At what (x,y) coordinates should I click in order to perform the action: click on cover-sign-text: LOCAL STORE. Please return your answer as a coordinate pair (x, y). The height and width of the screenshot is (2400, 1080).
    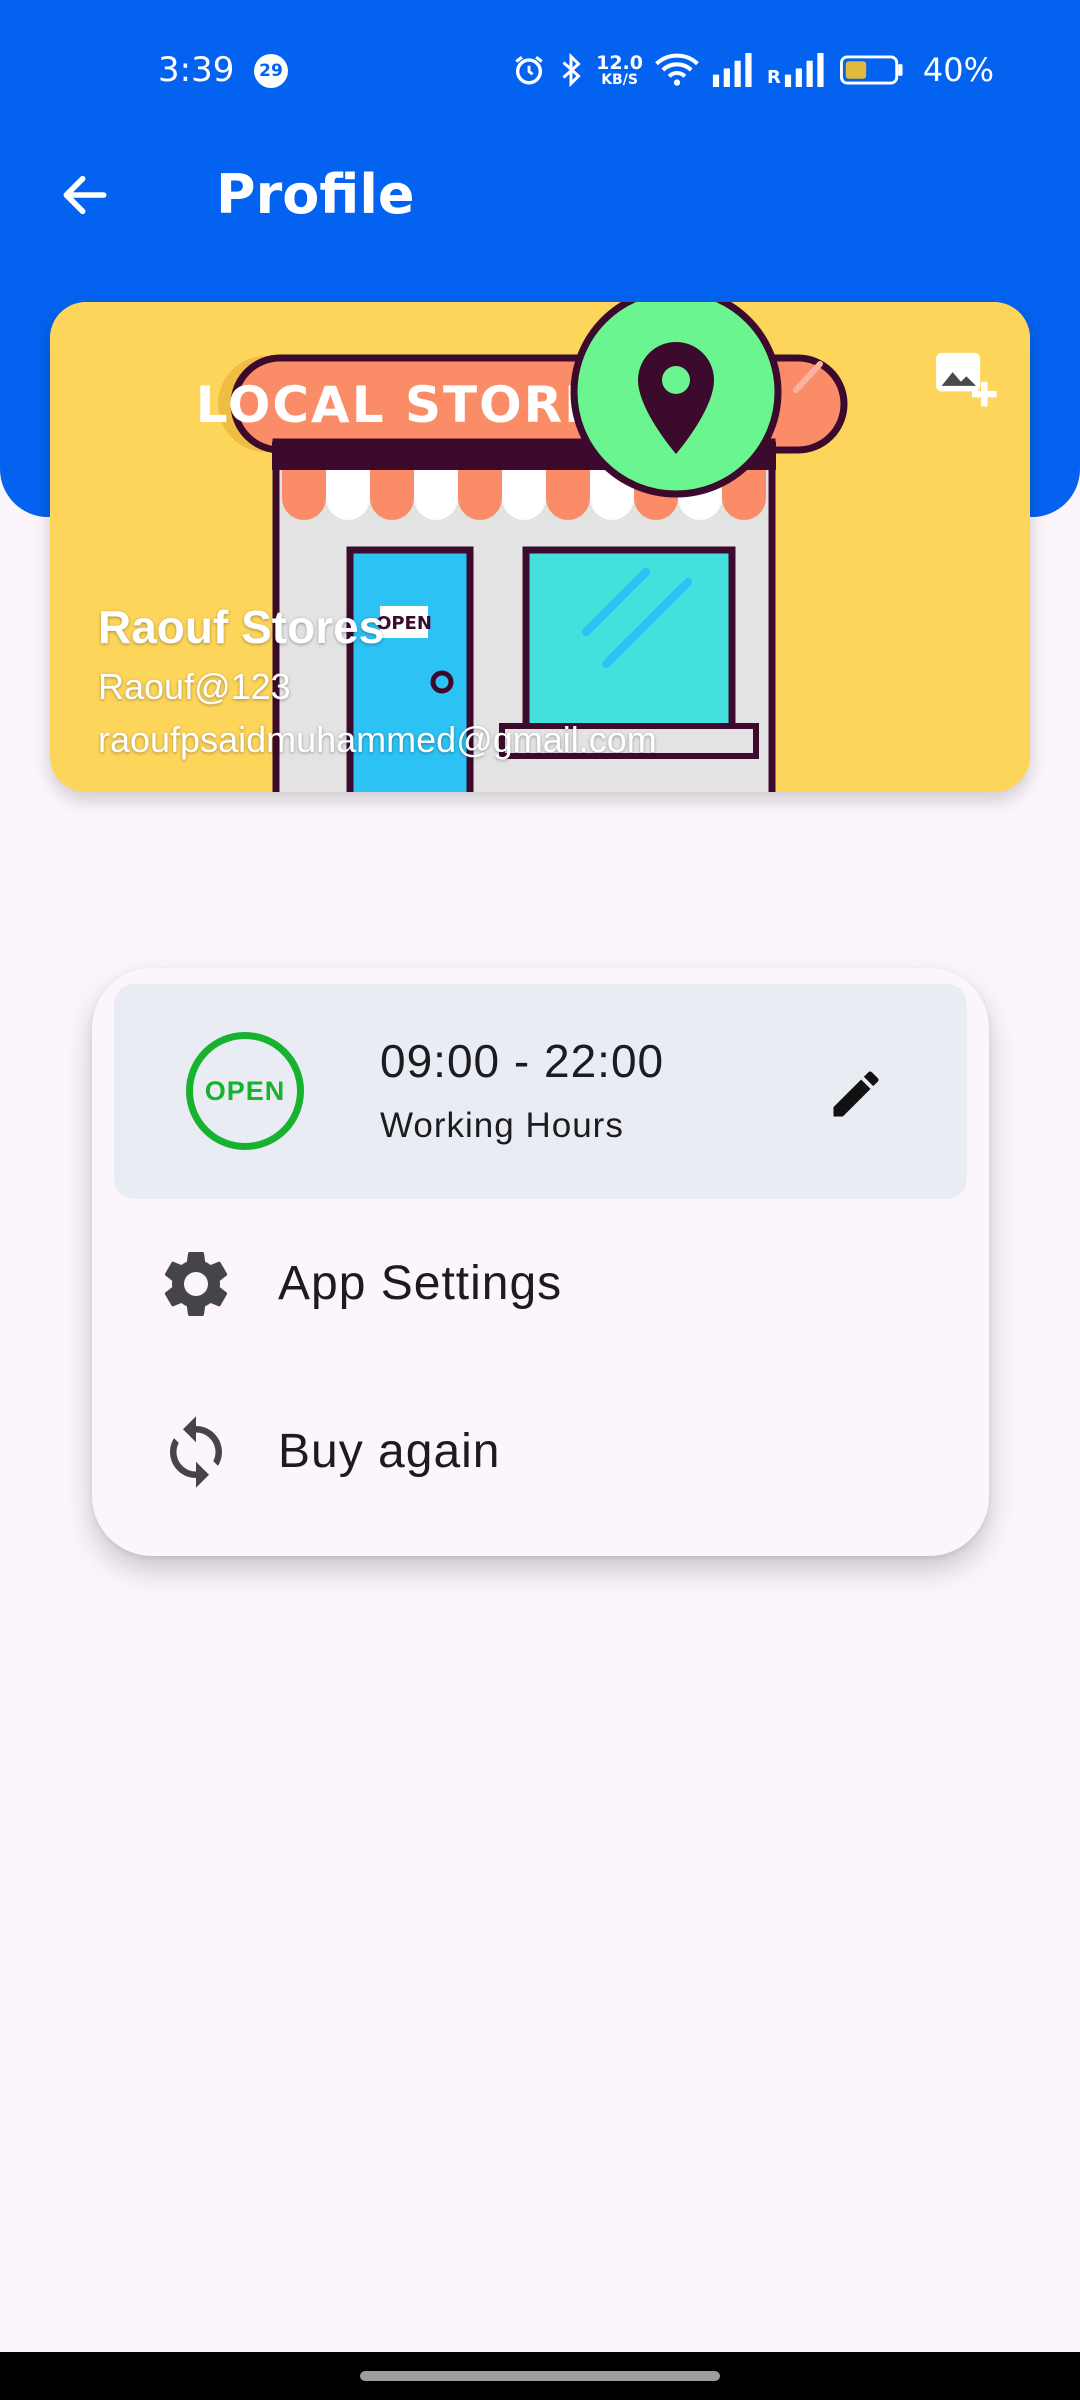
    Looking at the image, I should click on (398, 405).